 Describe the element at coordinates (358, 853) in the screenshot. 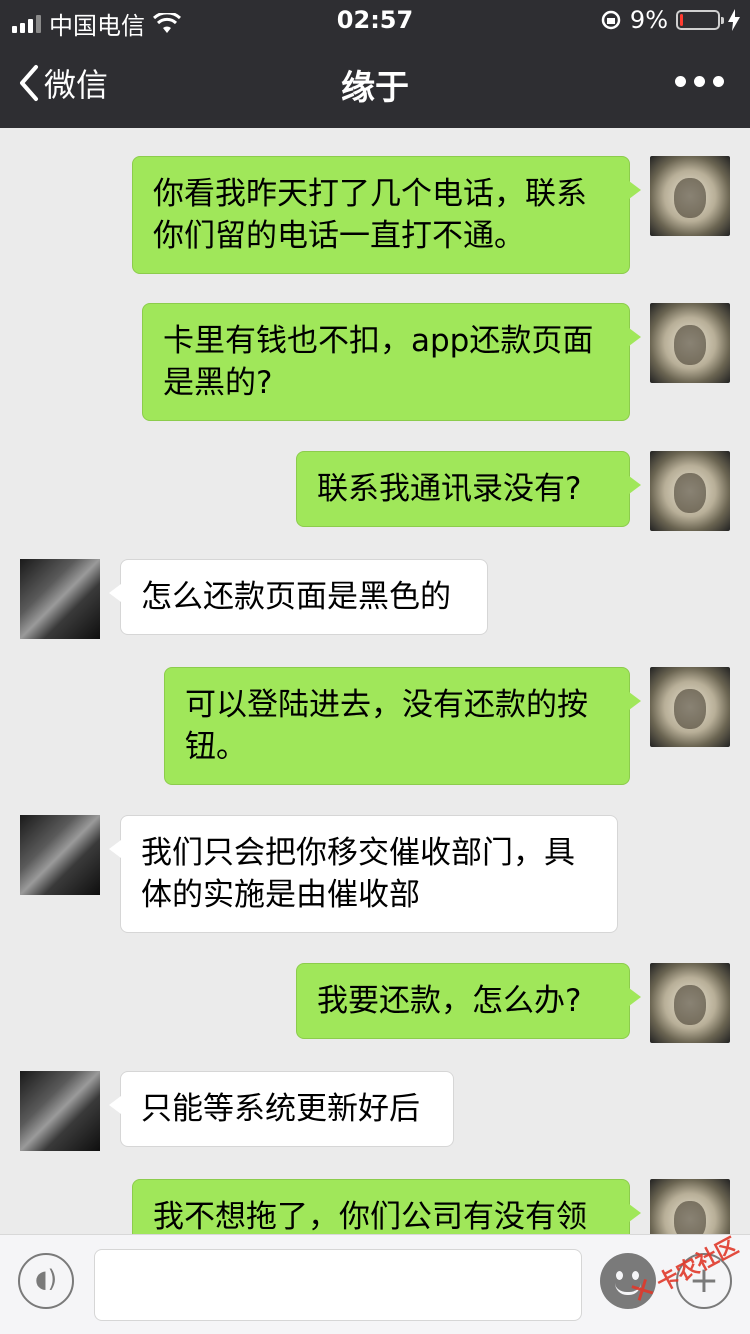

I see `message-text-line: 我们只会把你移交催收部门，具` at that location.